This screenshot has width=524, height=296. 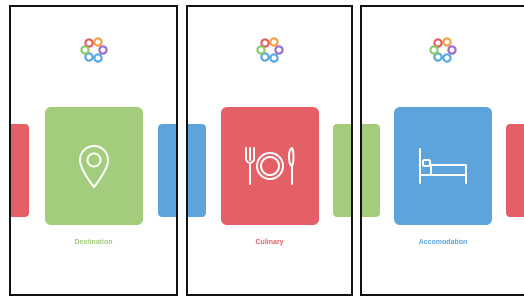 I want to click on card-label: Destination, so click(x=93, y=242).